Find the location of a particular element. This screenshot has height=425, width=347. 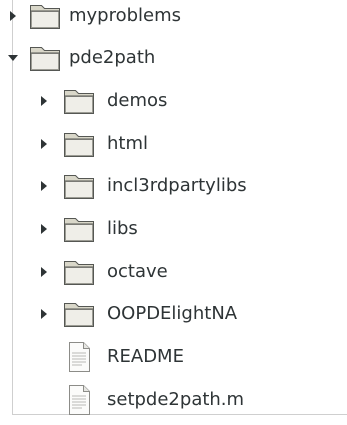

tree-item-label: setpde2path.m is located at coordinates (176, 399).